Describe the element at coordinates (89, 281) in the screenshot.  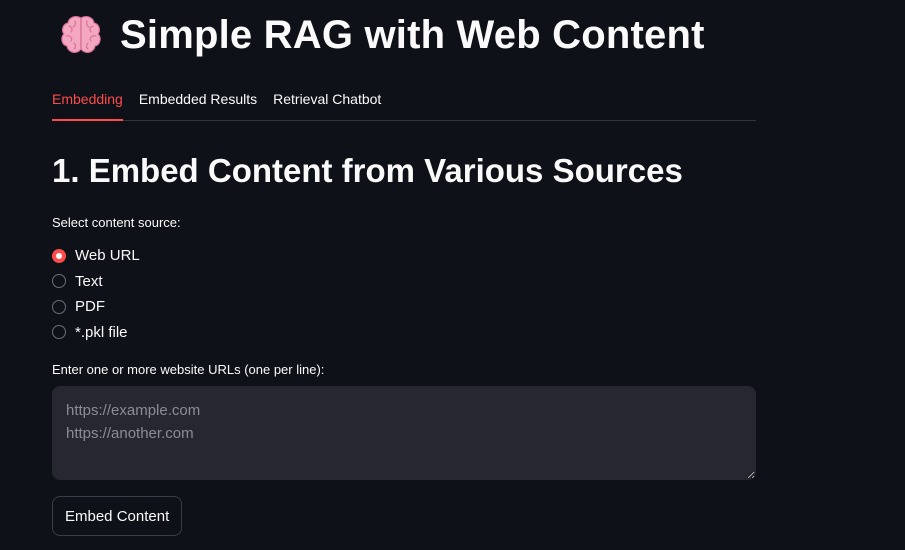
I see `radio-option-label: Text` at that location.